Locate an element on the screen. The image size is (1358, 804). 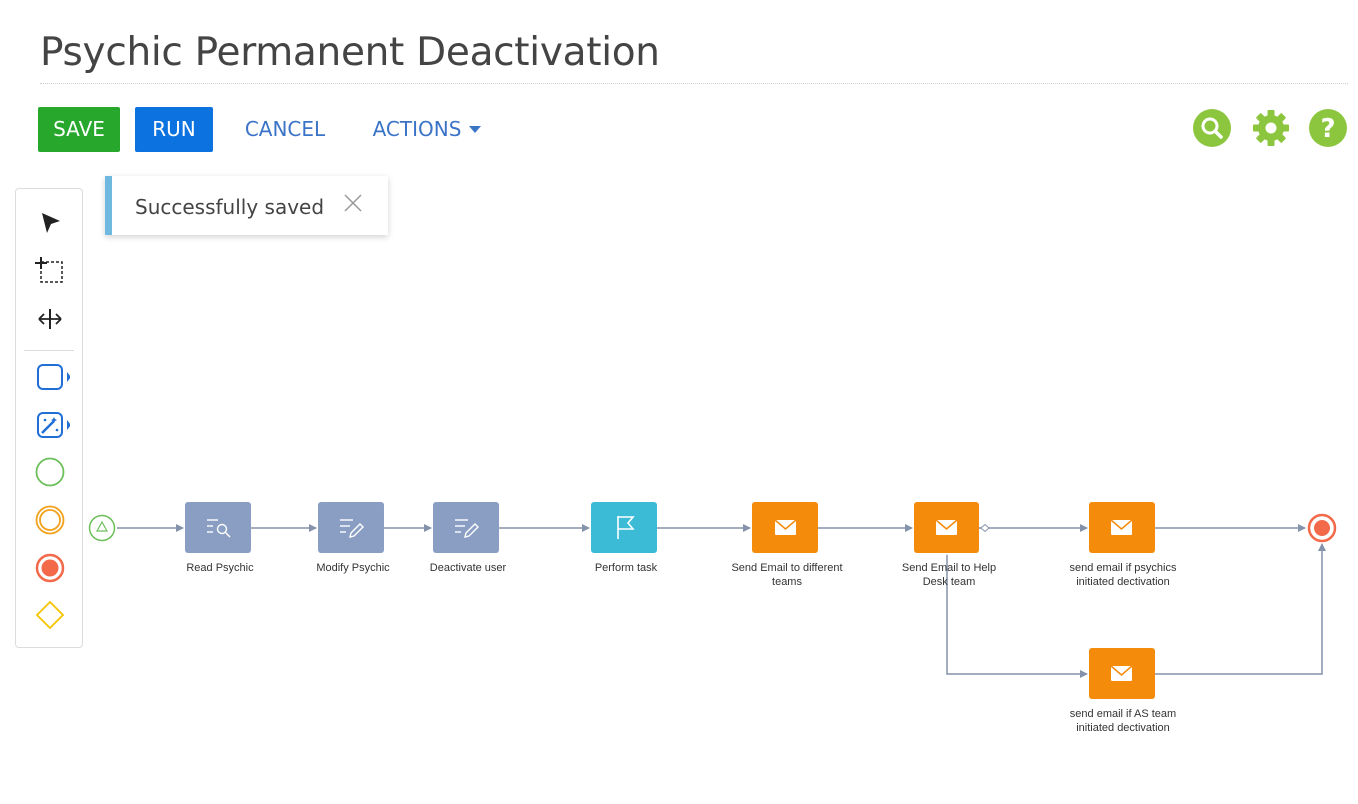
send-email-helpdesk-label-1: Send Email to Help is located at coordinates (949, 568).